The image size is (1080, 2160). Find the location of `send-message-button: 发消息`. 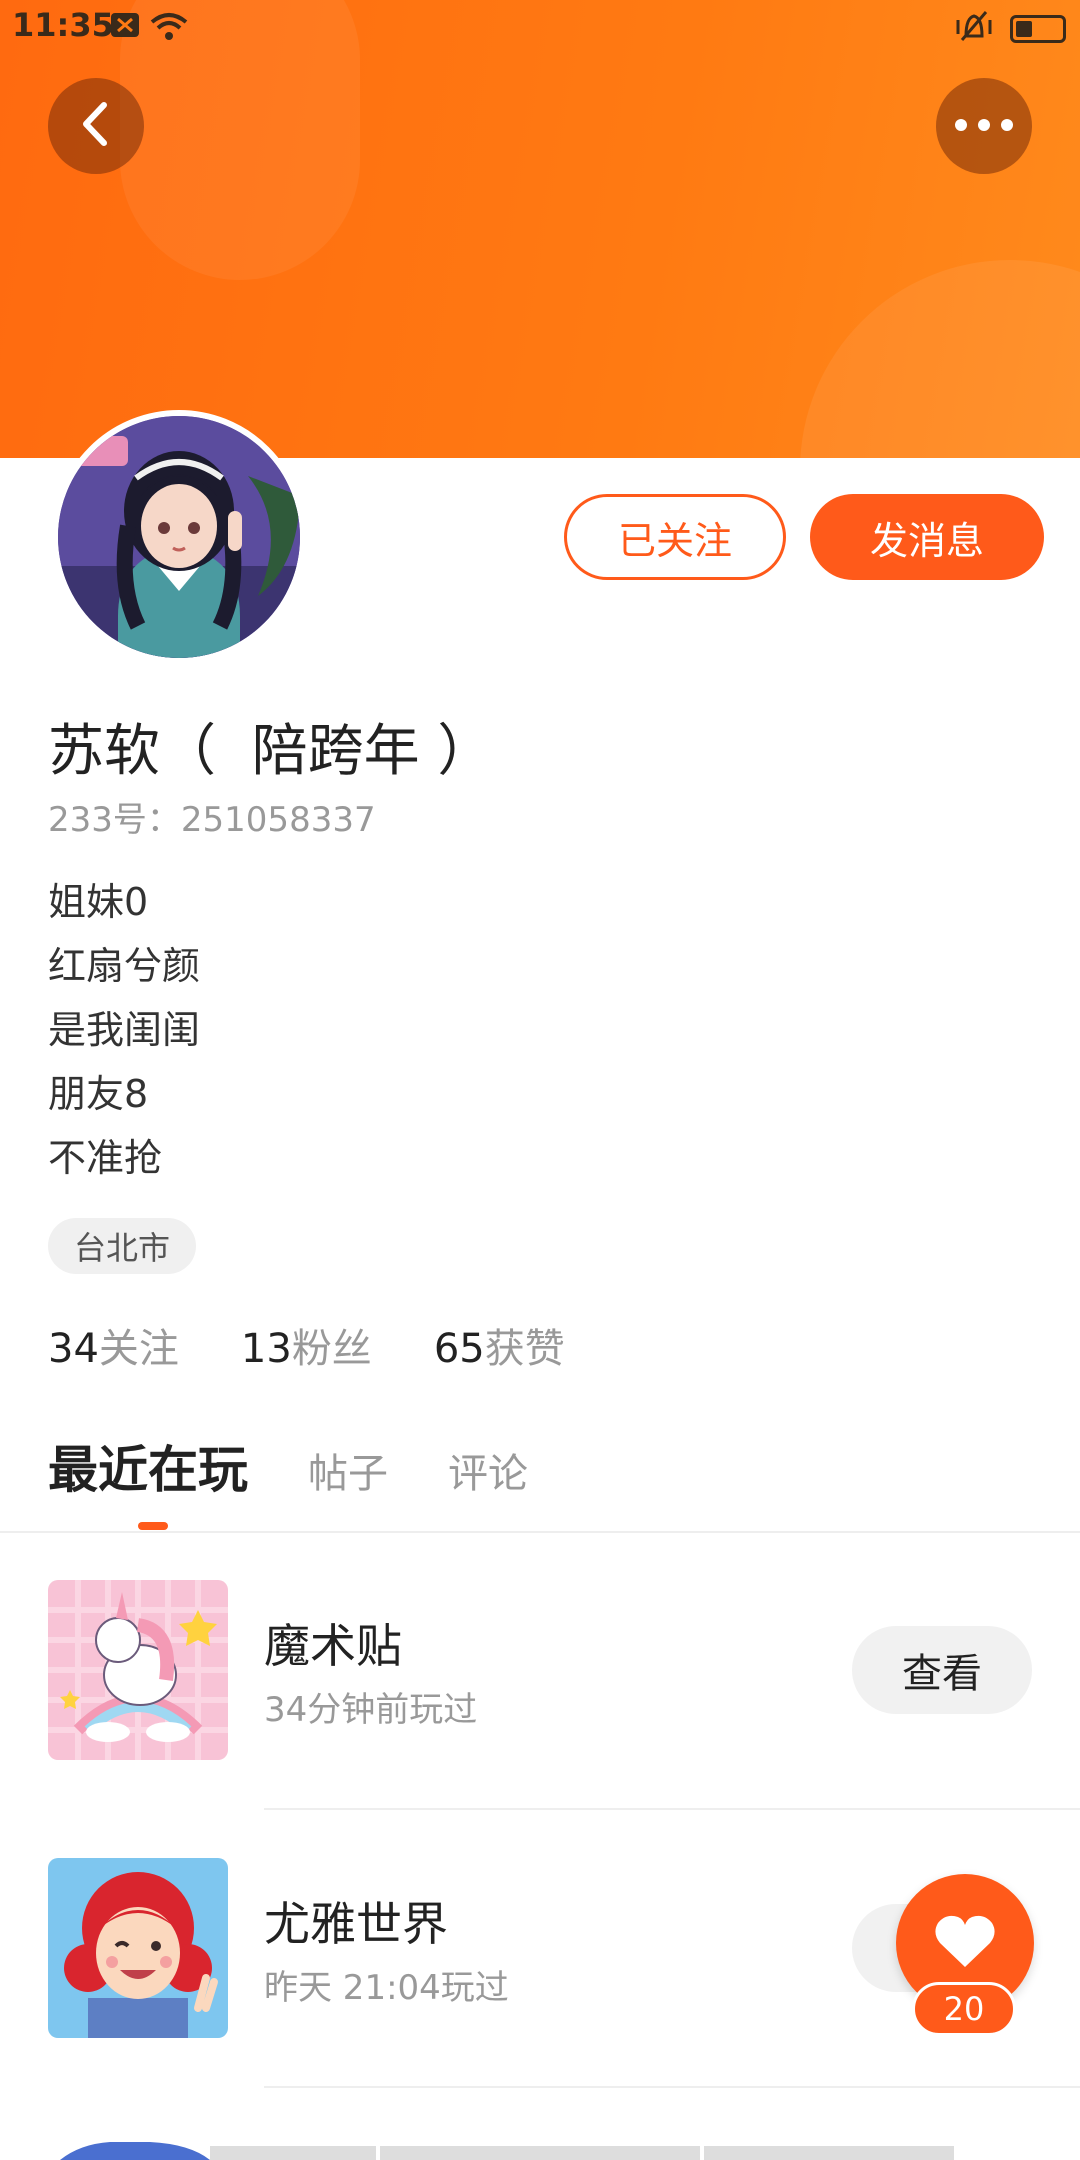

send-message-button: 发消息 is located at coordinates (927, 537).